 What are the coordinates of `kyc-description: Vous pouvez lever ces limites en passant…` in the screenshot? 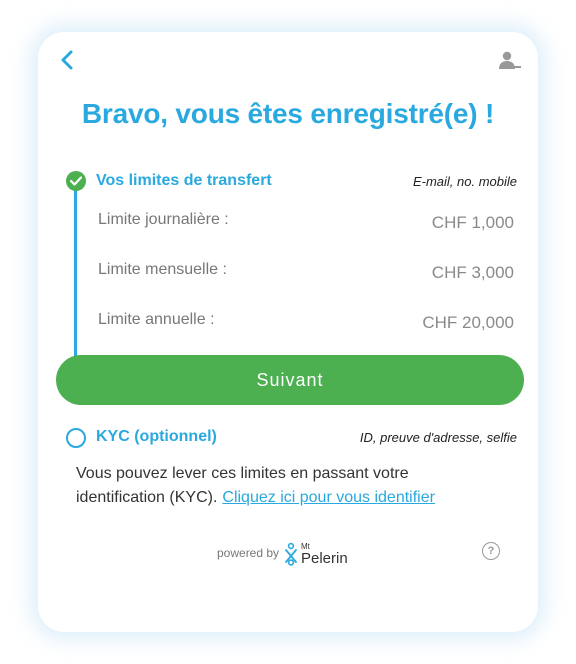 It's located at (286, 486).